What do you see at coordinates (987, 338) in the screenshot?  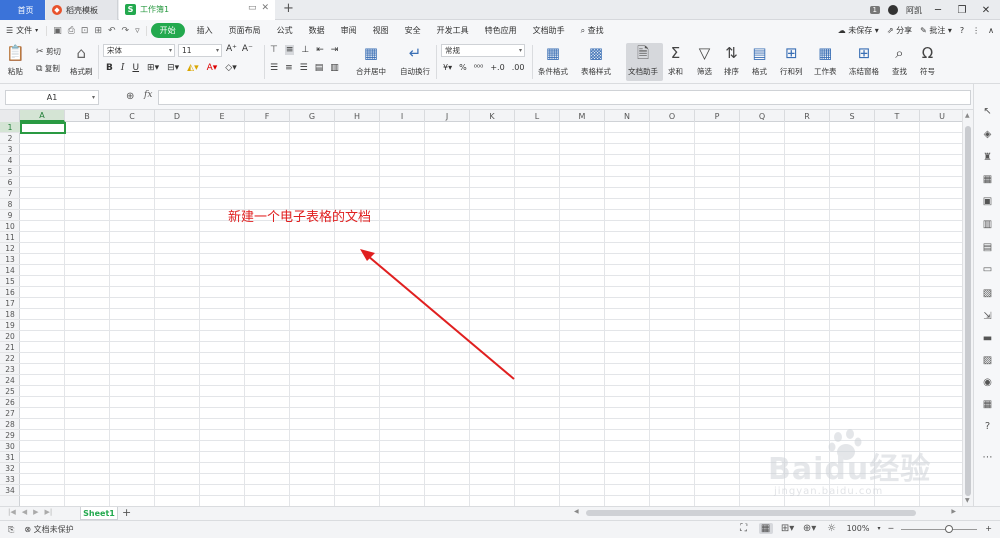 I see `archive-icon: ▬` at bounding box center [987, 338].